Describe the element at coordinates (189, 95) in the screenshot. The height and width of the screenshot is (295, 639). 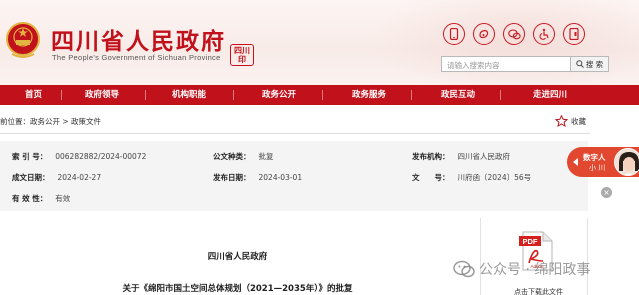
I see `nav-item-functions: 机构职能` at that location.